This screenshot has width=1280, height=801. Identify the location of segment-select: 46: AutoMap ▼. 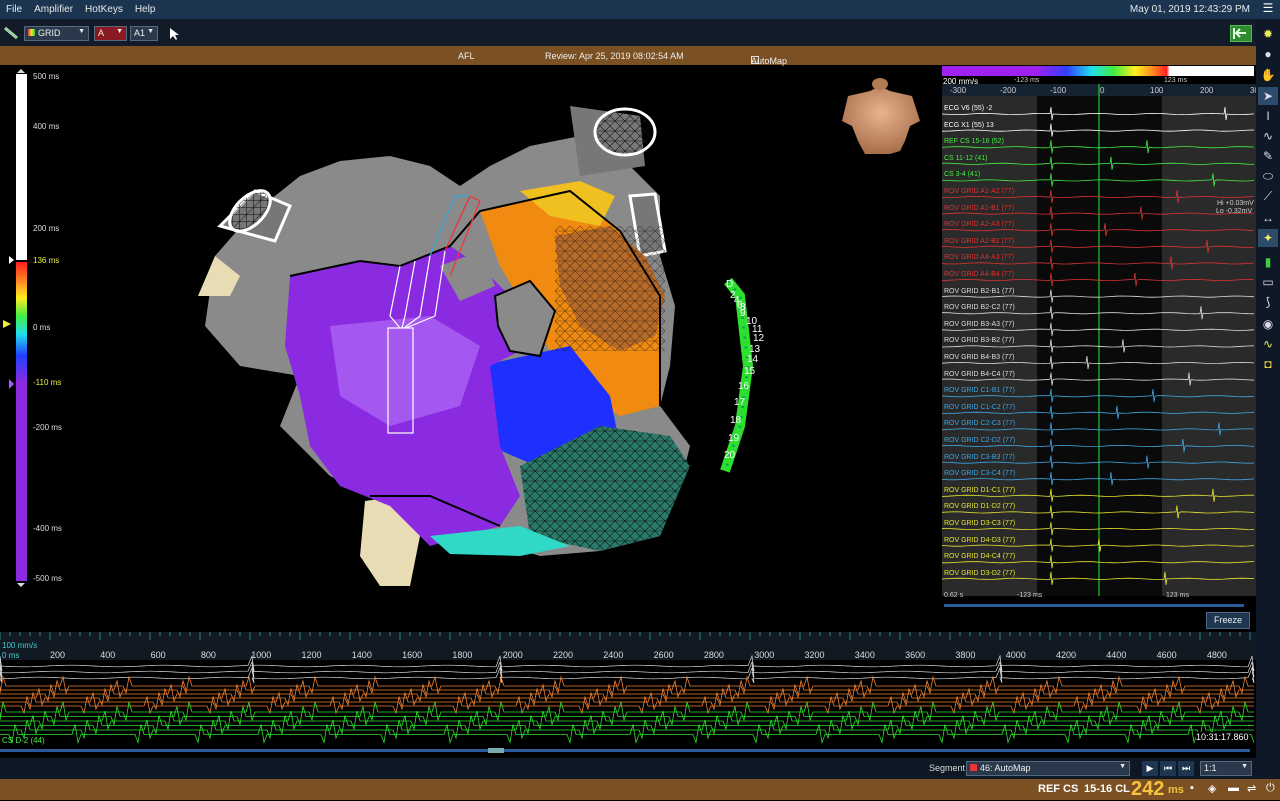
(1048, 768).